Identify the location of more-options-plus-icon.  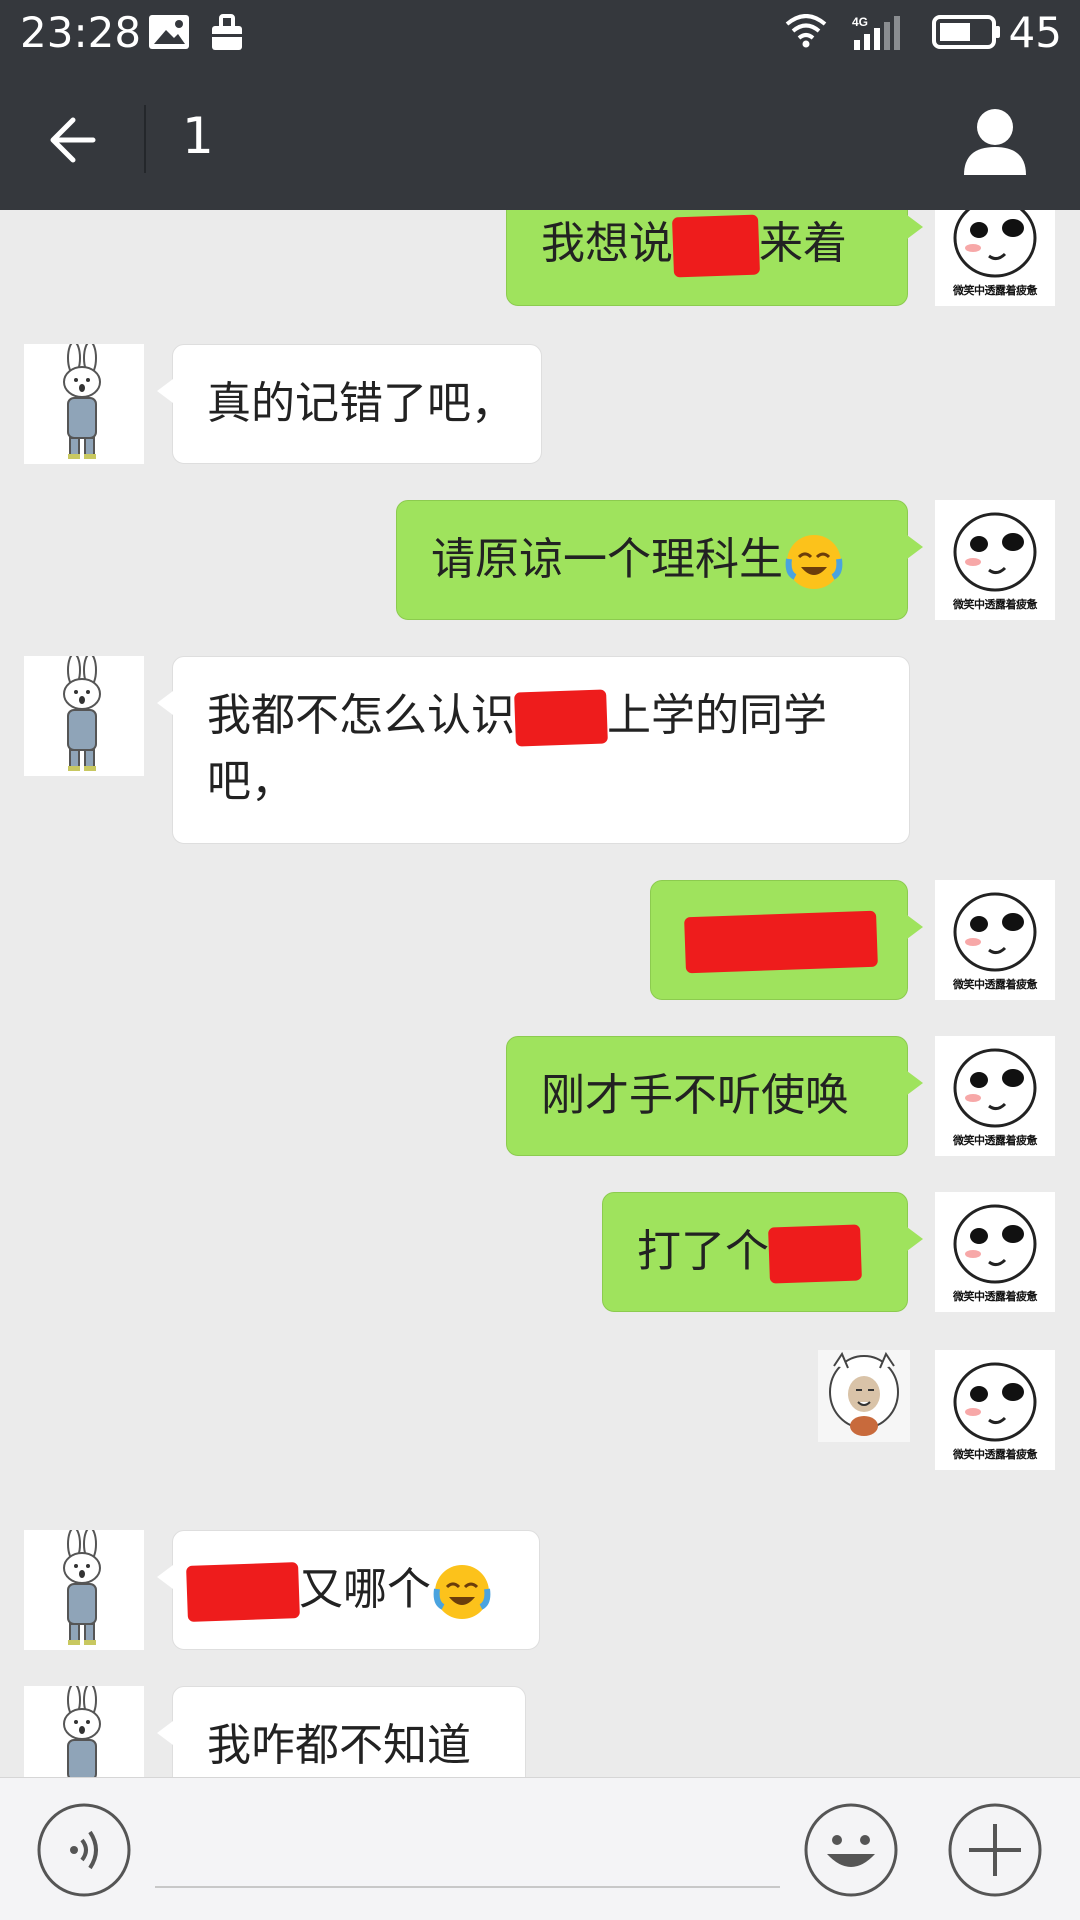
(995, 1850).